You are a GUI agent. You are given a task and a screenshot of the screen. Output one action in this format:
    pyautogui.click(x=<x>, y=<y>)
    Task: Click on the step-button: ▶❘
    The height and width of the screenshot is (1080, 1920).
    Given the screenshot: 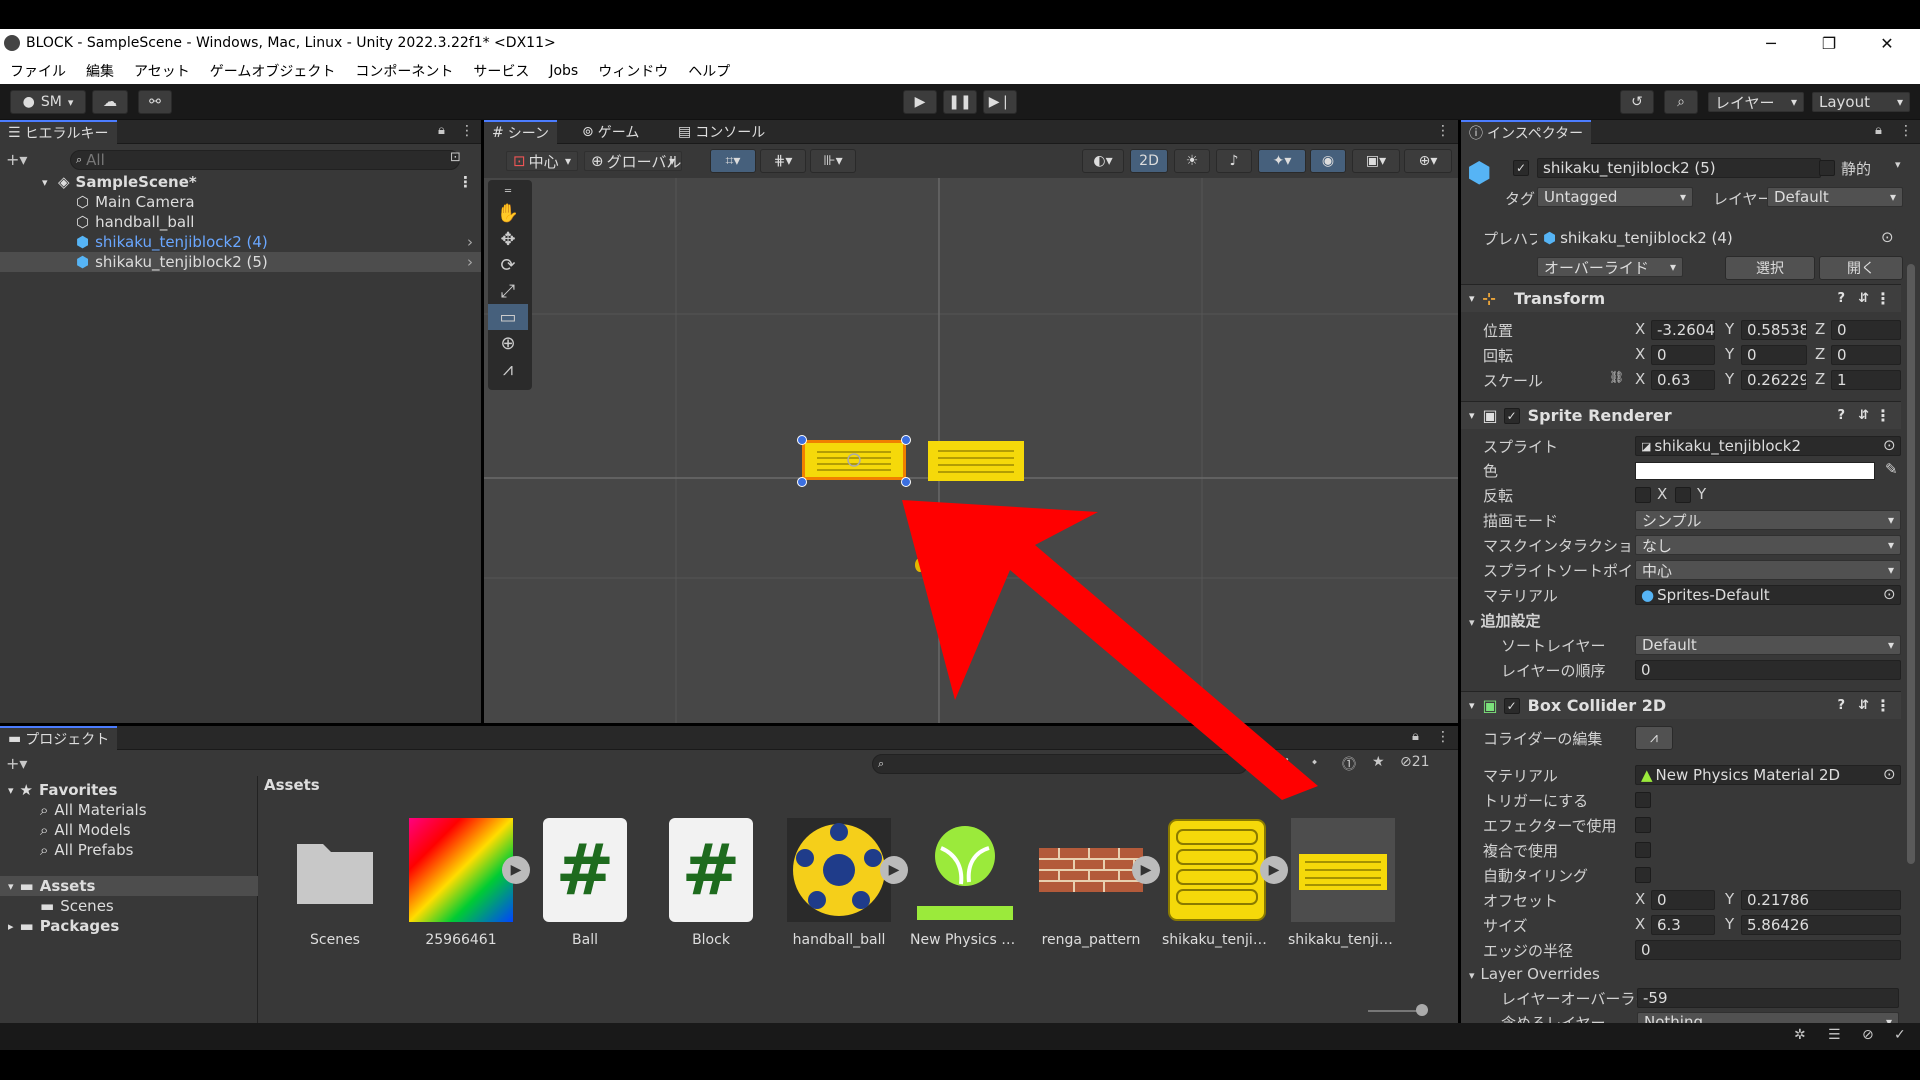 What is the action you would take?
    pyautogui.click(x=1000, y=102)
    